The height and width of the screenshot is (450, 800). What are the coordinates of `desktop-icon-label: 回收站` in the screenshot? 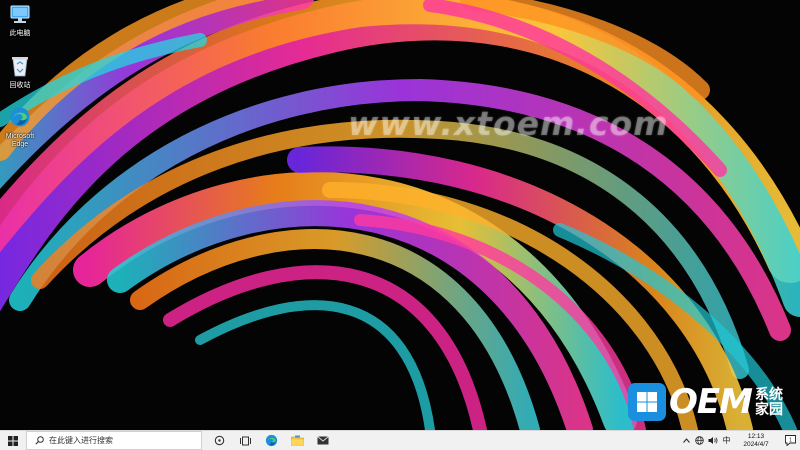 It's located at (20, 85).